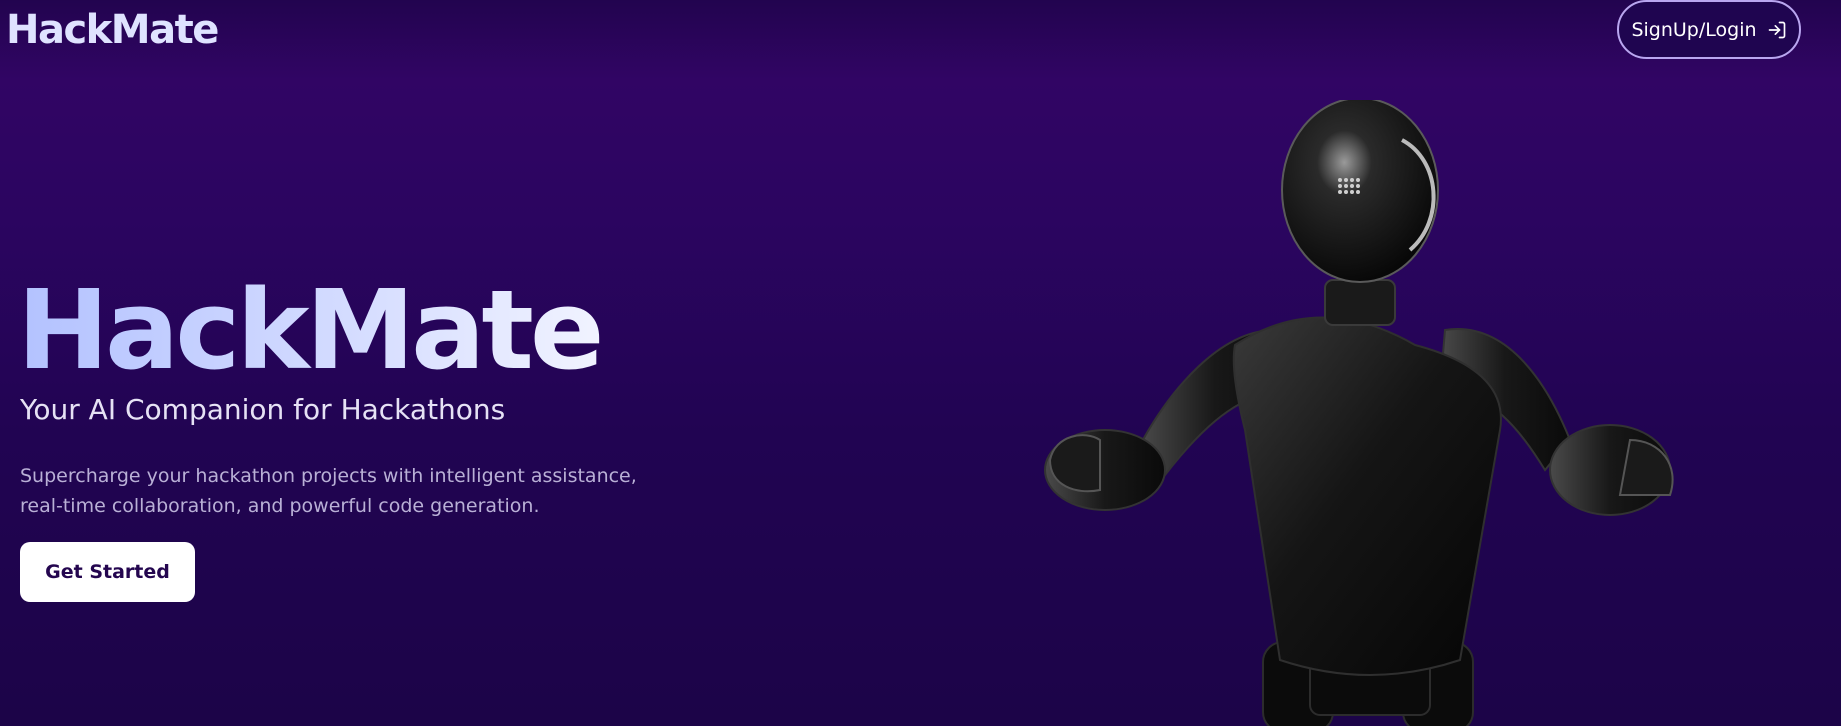 This screenshot has height=726, width=1841. What do you see at coordinates (1360, 302) in the screenshot?
I see `robot-neck` at bounding box center [1360, 302].